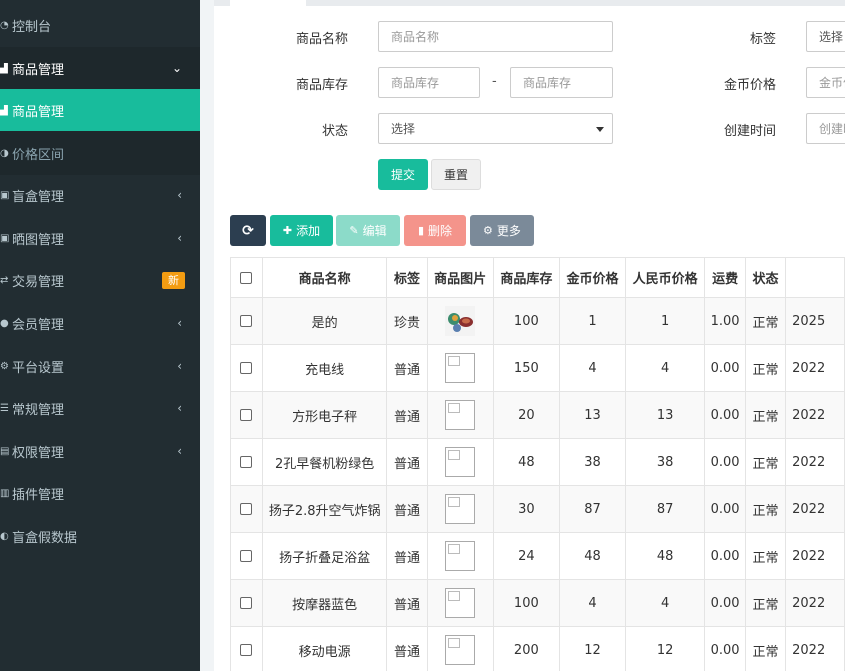  What do you see at coordinates (592, 415) in the screenshot?
I see `cell-coin: 13` at bounding box center [592, 415].